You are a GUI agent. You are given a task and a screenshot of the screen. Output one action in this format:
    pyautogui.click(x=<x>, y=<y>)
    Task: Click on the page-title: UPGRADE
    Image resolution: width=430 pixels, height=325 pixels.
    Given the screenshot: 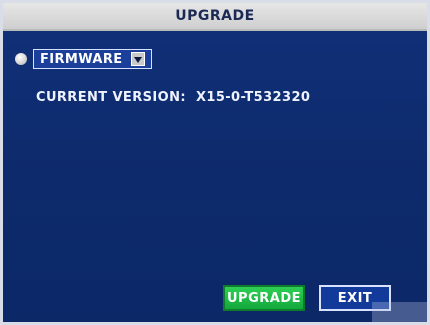 What is the action you would take?
    pyautogui.click(x=215, y=16)
    